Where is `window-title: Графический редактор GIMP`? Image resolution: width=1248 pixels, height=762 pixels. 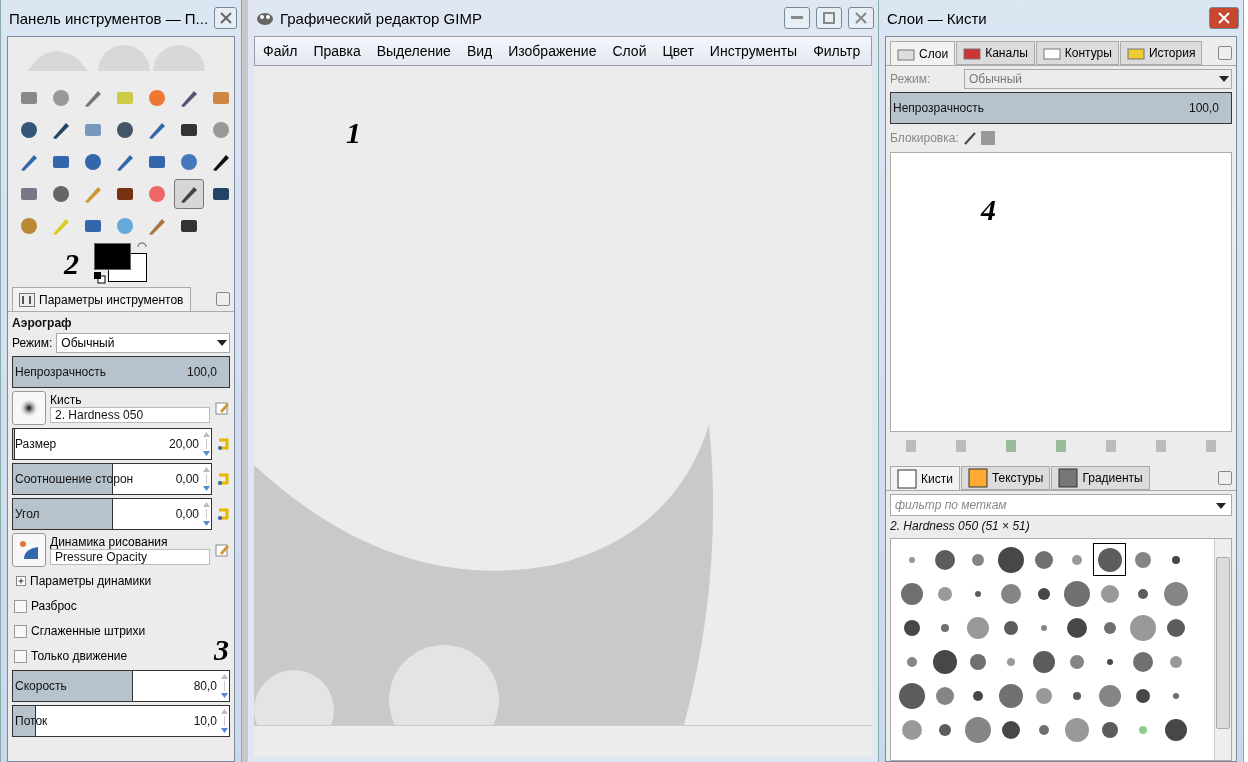
window-title: Графический редактор GIMP is located at coordinates (381, 18).